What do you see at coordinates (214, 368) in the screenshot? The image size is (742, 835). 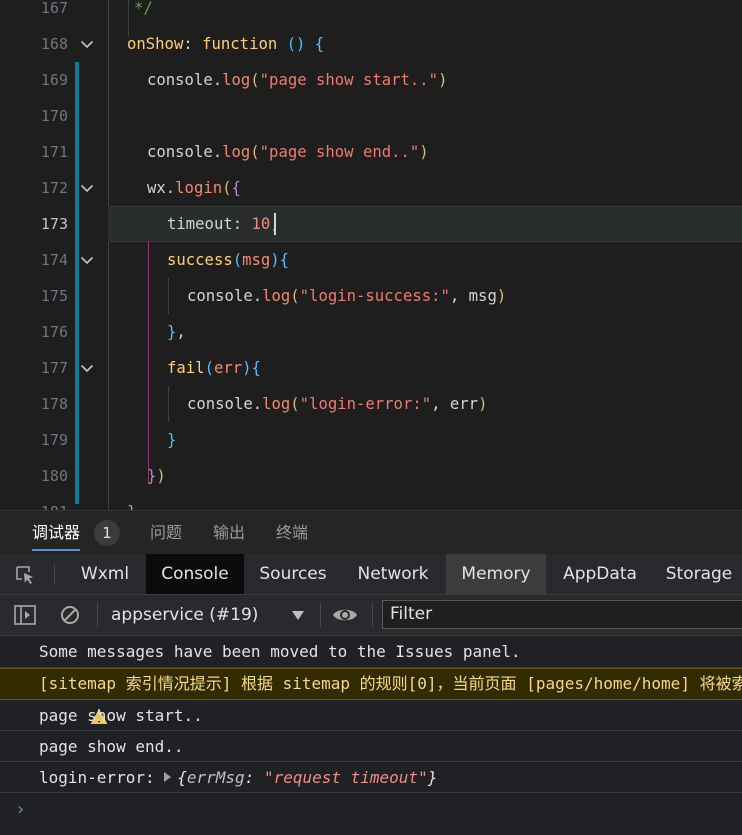 I see `code-text: fail(err){` at bounding box center [214, 368].